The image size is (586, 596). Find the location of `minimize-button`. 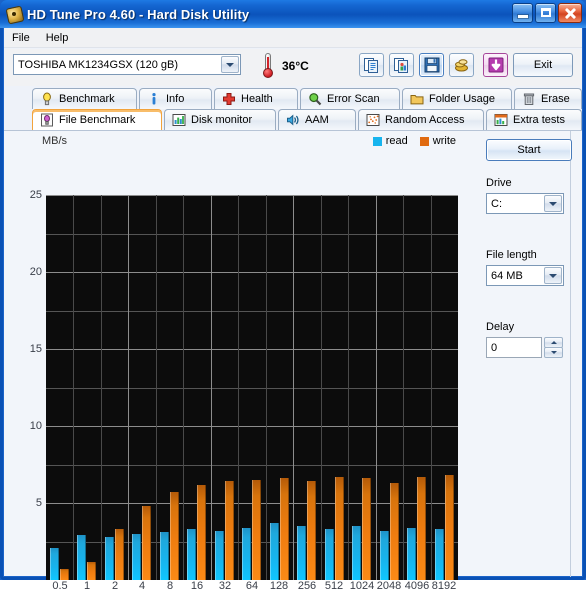

minimize-button is located at coordinates (522, 13).